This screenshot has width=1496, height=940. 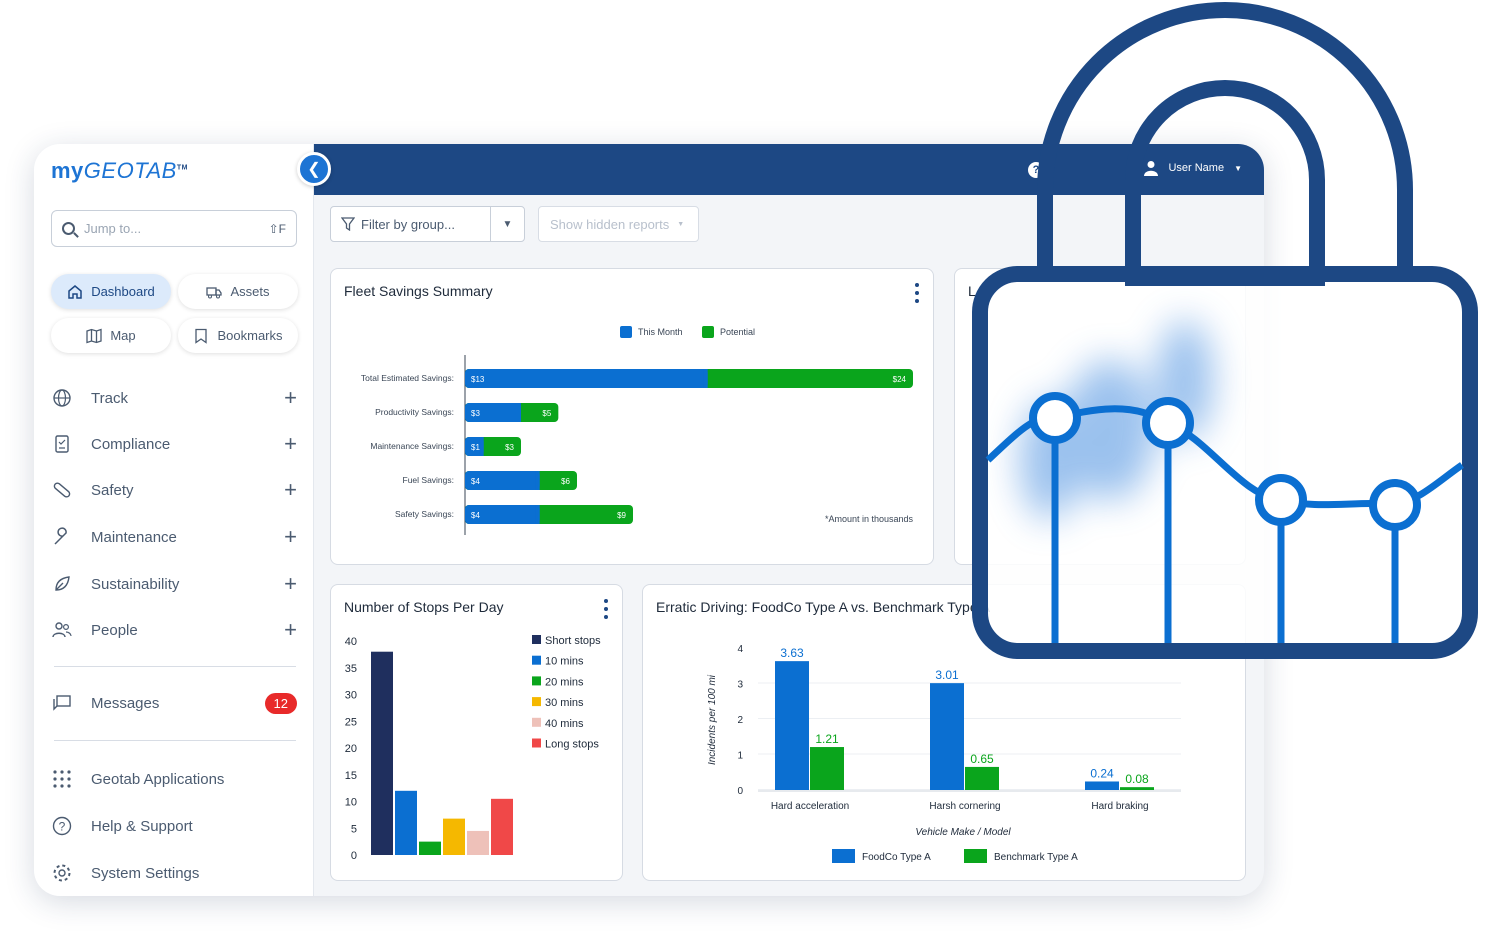 I want to click on user-menu: User Name ▼, so click(x=1193, y=168).